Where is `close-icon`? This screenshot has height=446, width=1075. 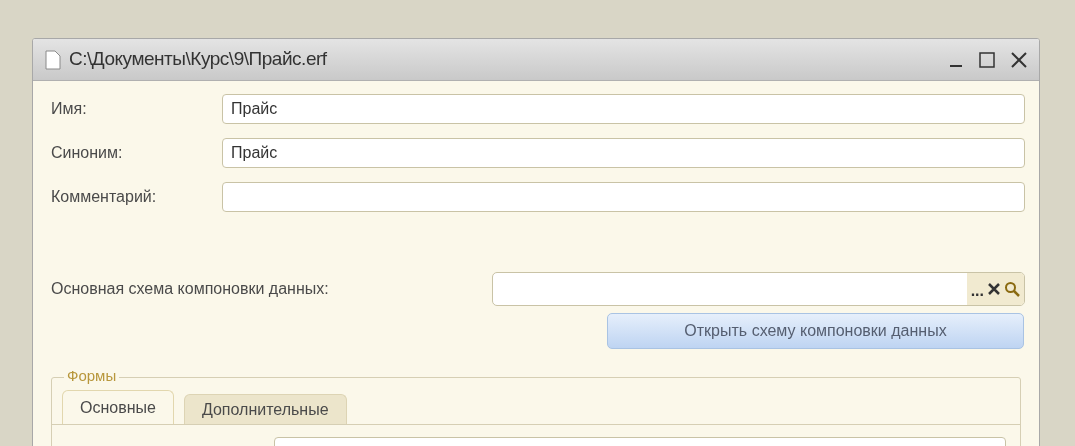 close-icon is located at coordinates (1019, 59).